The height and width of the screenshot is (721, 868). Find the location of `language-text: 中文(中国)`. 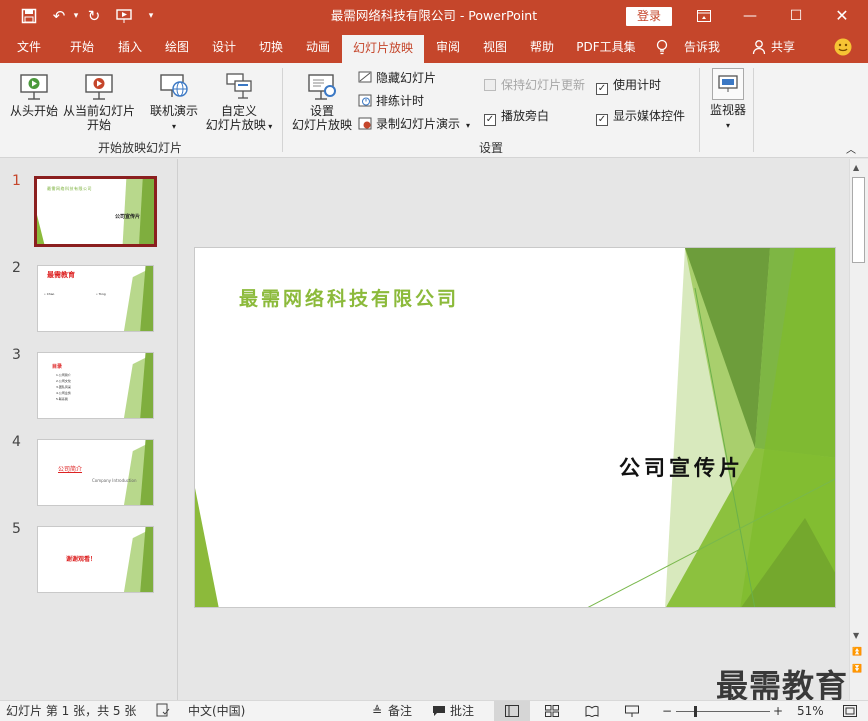

language-text: 中文(中国) is located at coordinates (216, 711).